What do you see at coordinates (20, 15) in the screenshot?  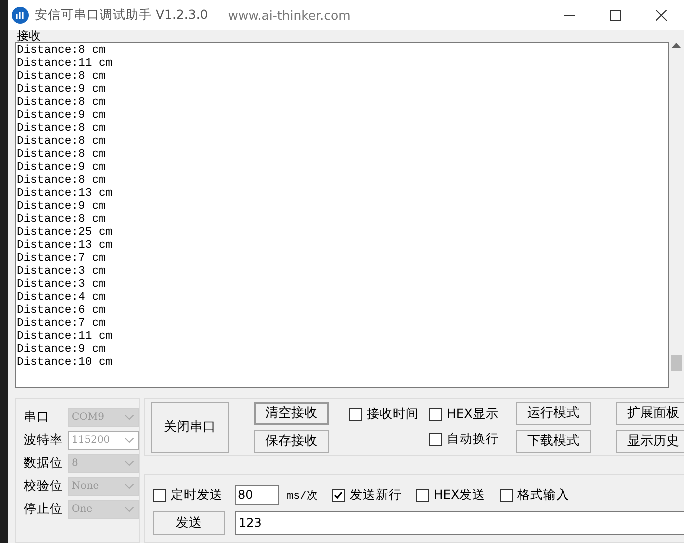 I see `app-logo-icon` at bounding box center [20, 15].